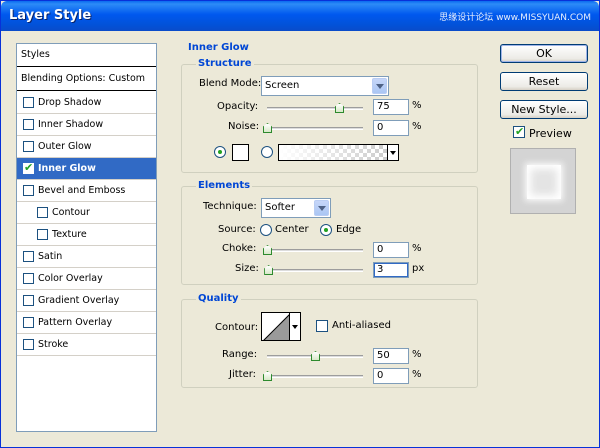 The height and width of the screenshot is (448, 600). I want to click on opacity-unit: %, so click(417, 105).